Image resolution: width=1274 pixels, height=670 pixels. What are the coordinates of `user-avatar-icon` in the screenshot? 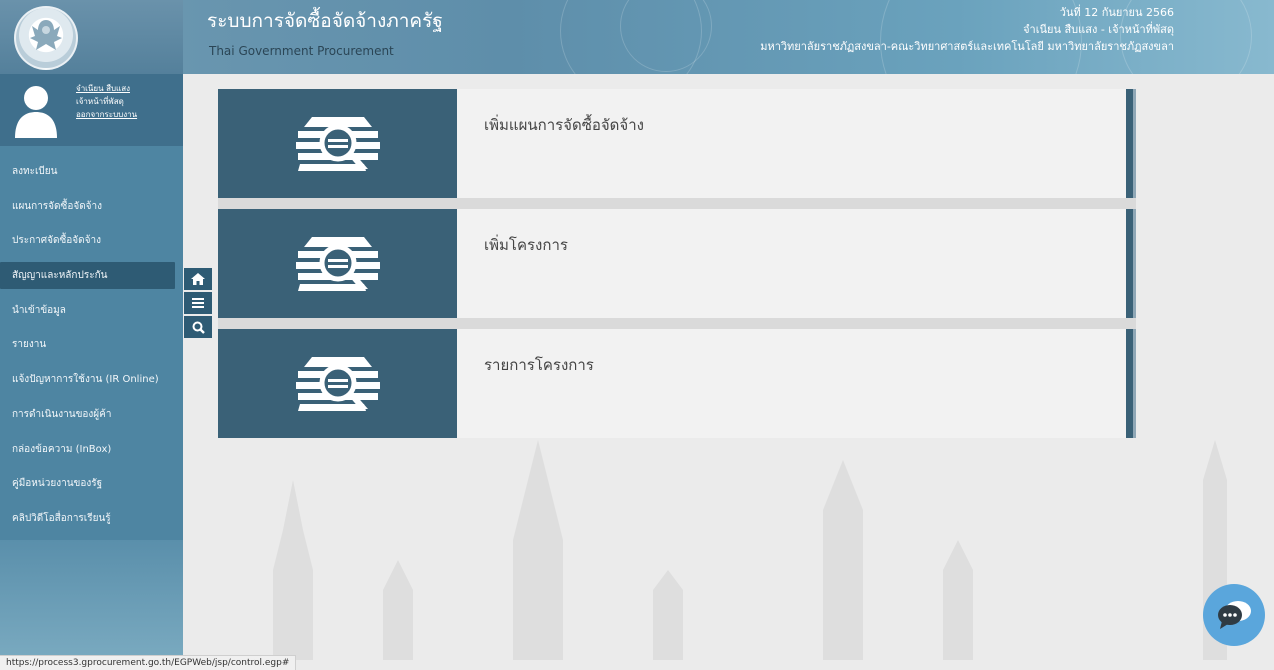 It's located at (36, 112).